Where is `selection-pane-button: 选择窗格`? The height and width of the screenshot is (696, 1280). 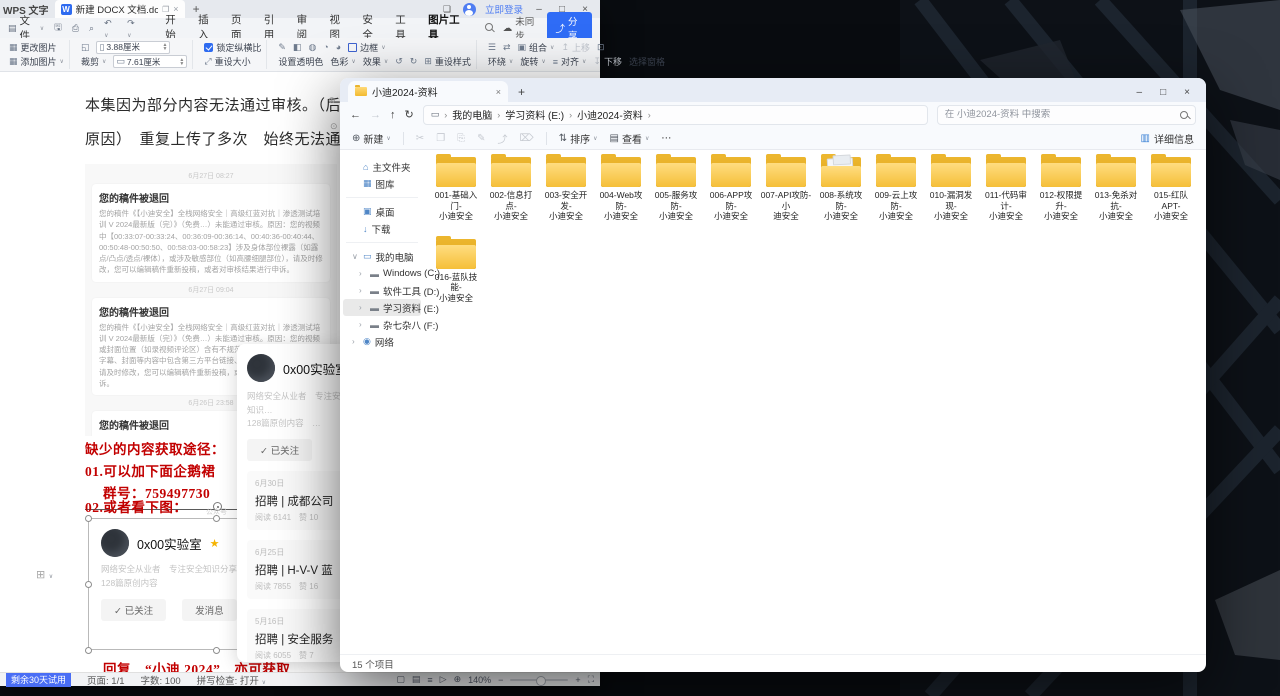
selection-pane-button: 选择窗格 is located at coordinates (647, 61).